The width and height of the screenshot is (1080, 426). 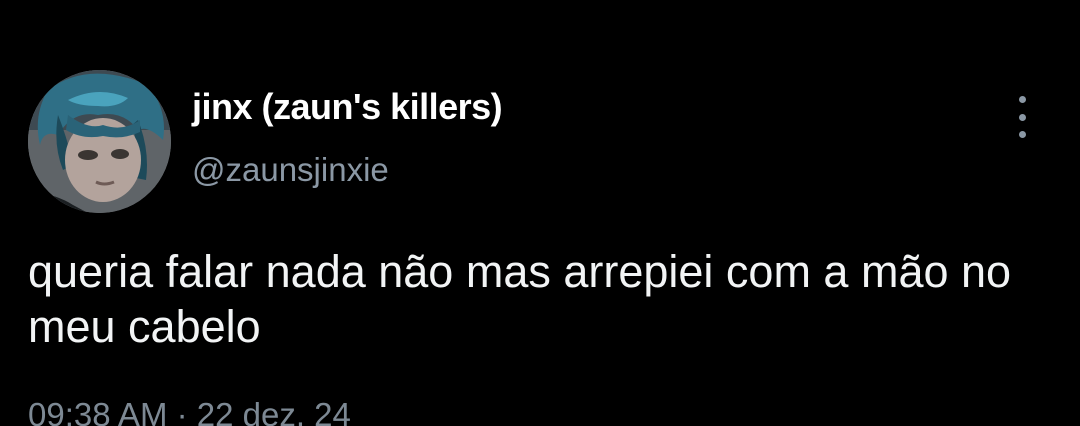 What do you see at coordinates (290, 170) in the screenshot?
I see `author-handle: @zaunsjinxie` at bounding box center [290, 170].